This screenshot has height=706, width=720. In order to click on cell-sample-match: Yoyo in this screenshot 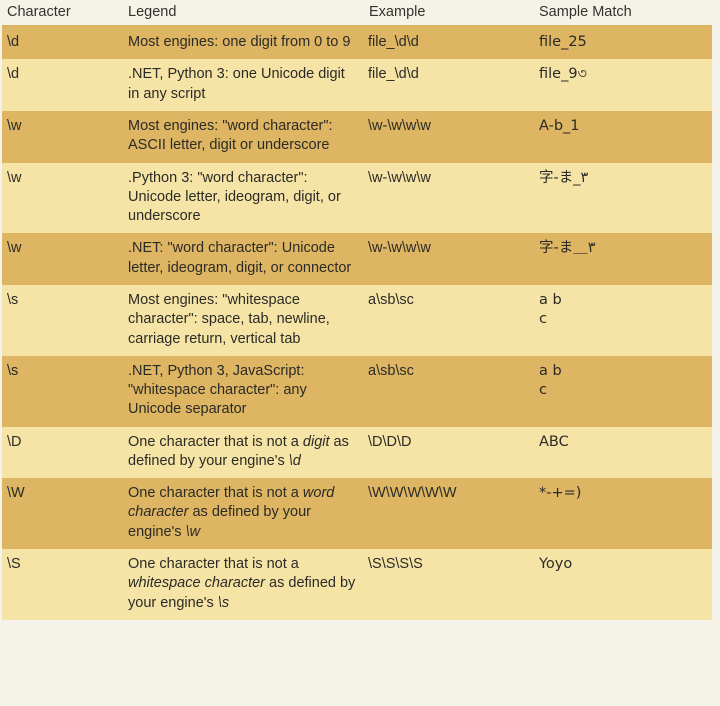, I will do `click(623, 584)`.